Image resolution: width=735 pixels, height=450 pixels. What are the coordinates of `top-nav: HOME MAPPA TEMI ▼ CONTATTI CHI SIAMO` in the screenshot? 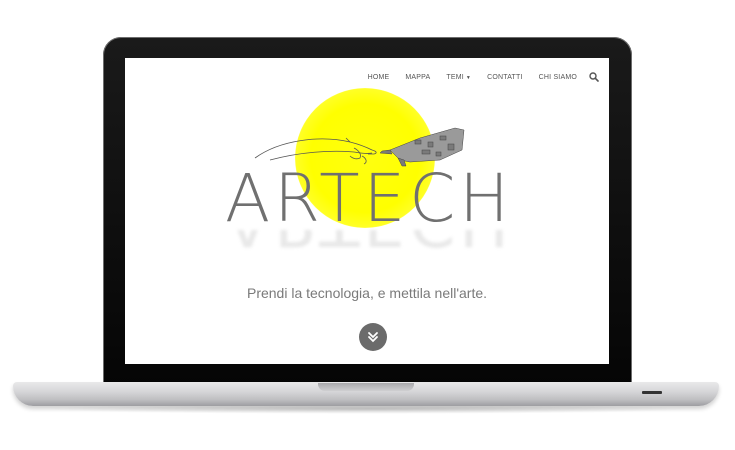 It's located at (479, 77).